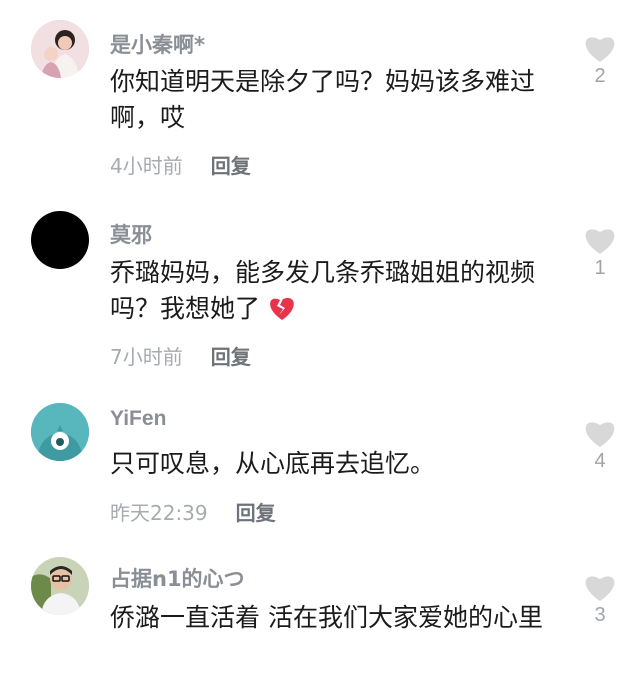 This screenshot has height=674, width=643. I want to click on comment-meta: 4小时前 回复, so click(180, 164).